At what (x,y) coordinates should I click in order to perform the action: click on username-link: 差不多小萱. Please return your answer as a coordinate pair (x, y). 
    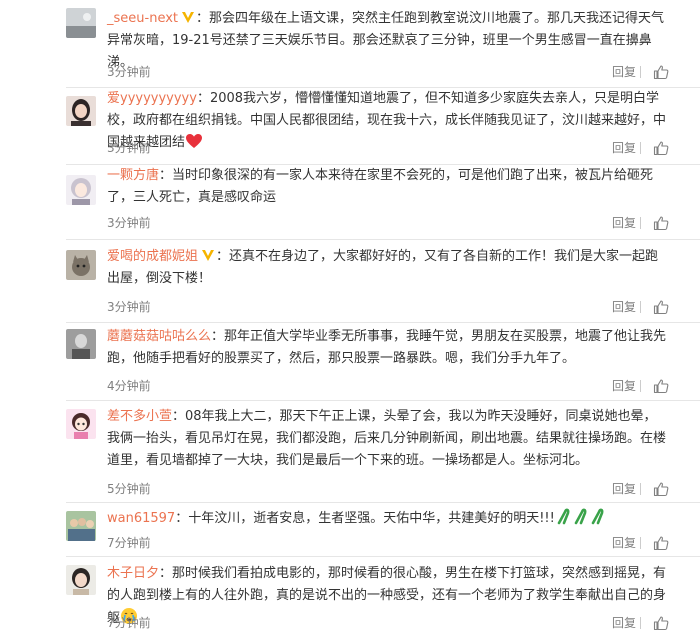
    Looking at the image, I should click on (139, 416).